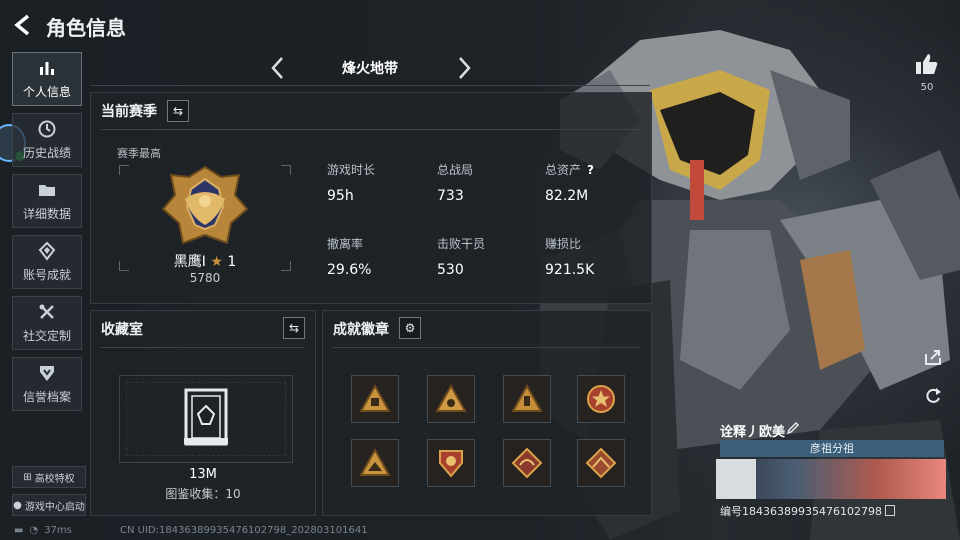 The height and width of the screenshot is (540, 960). What do you see at coordinates (889, 510) in the screenshot?
I see `copy-icon` at bounding box center [889, 510].